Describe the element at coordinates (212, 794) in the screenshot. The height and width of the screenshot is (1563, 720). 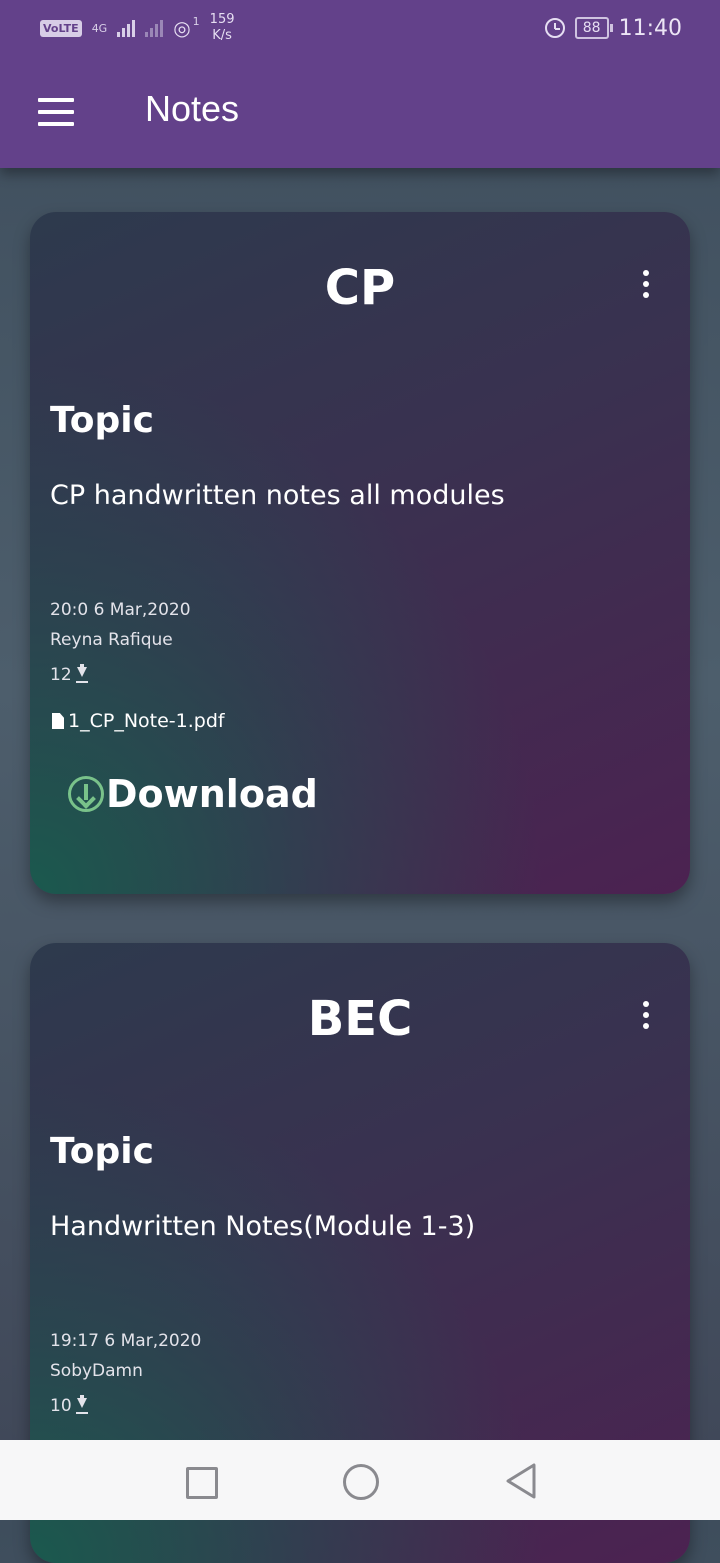
I see `download-button-label: Download` at that location.